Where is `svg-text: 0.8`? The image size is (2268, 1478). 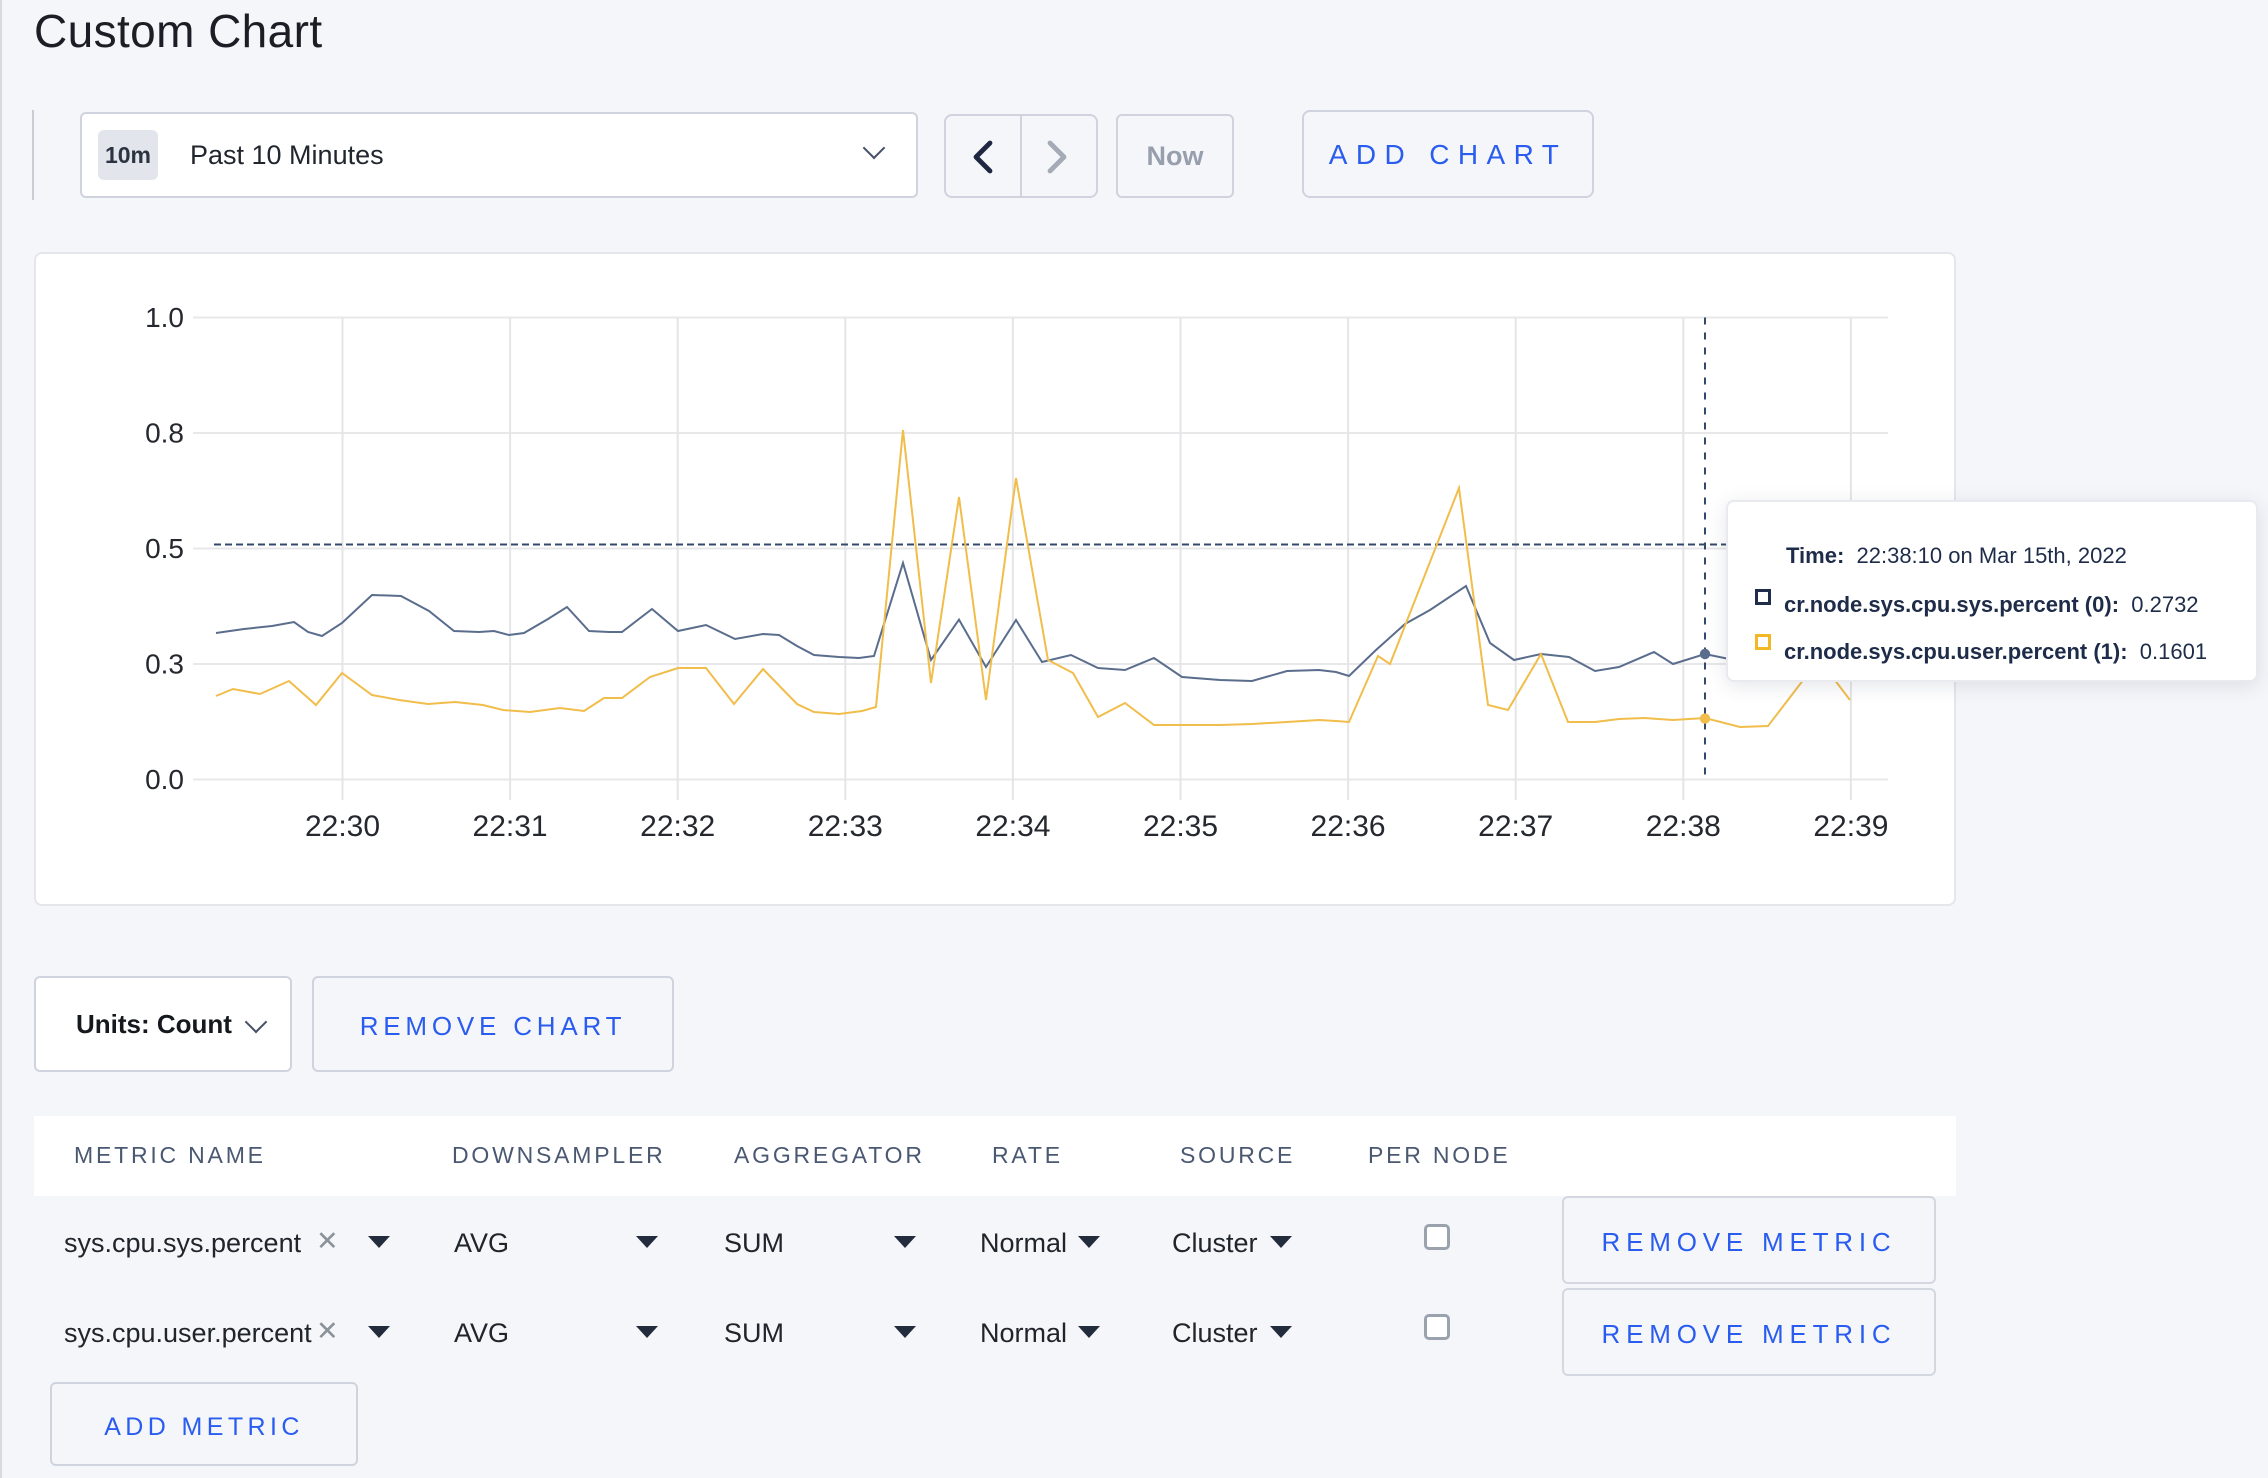 svg-text: 0.8 is located at coordinates (164, 433).